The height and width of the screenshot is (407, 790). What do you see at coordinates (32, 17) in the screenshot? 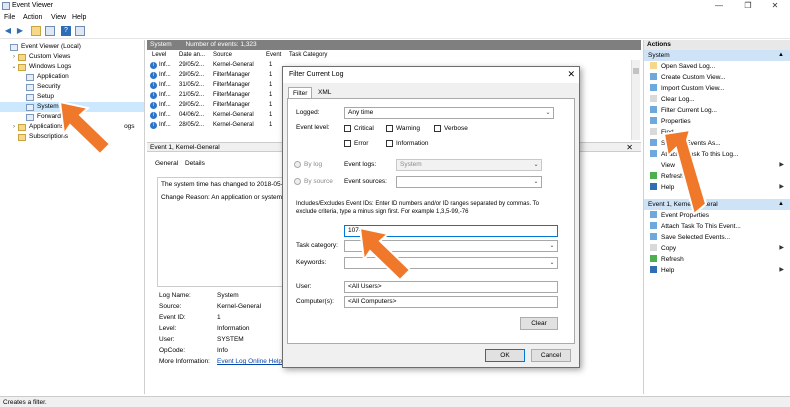
I see `menu-action: Action` at bounding box center [32, 17].